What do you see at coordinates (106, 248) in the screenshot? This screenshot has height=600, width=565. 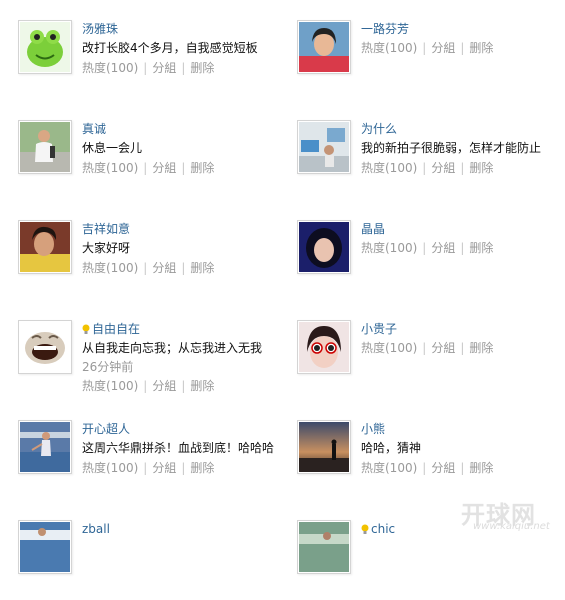 I see `status-text: 大家好呀` at bounding box center [106, 248].